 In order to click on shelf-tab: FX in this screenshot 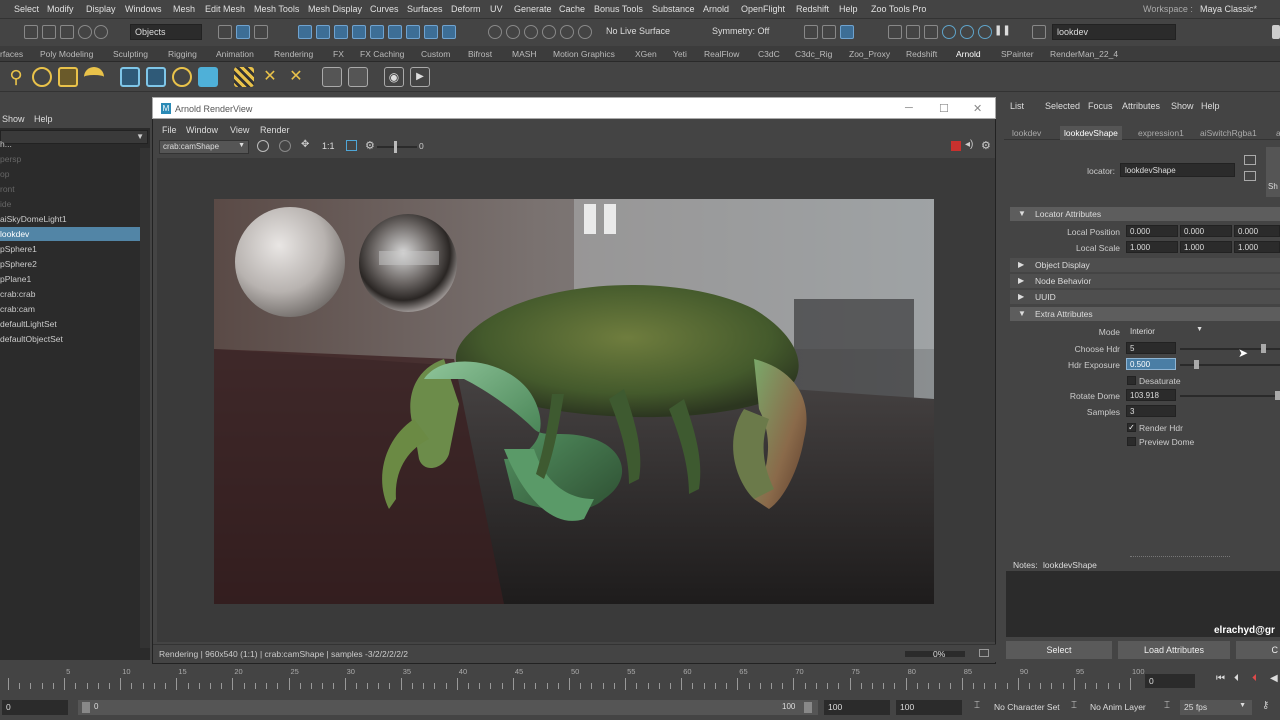, I will do `click(338, 54)`.